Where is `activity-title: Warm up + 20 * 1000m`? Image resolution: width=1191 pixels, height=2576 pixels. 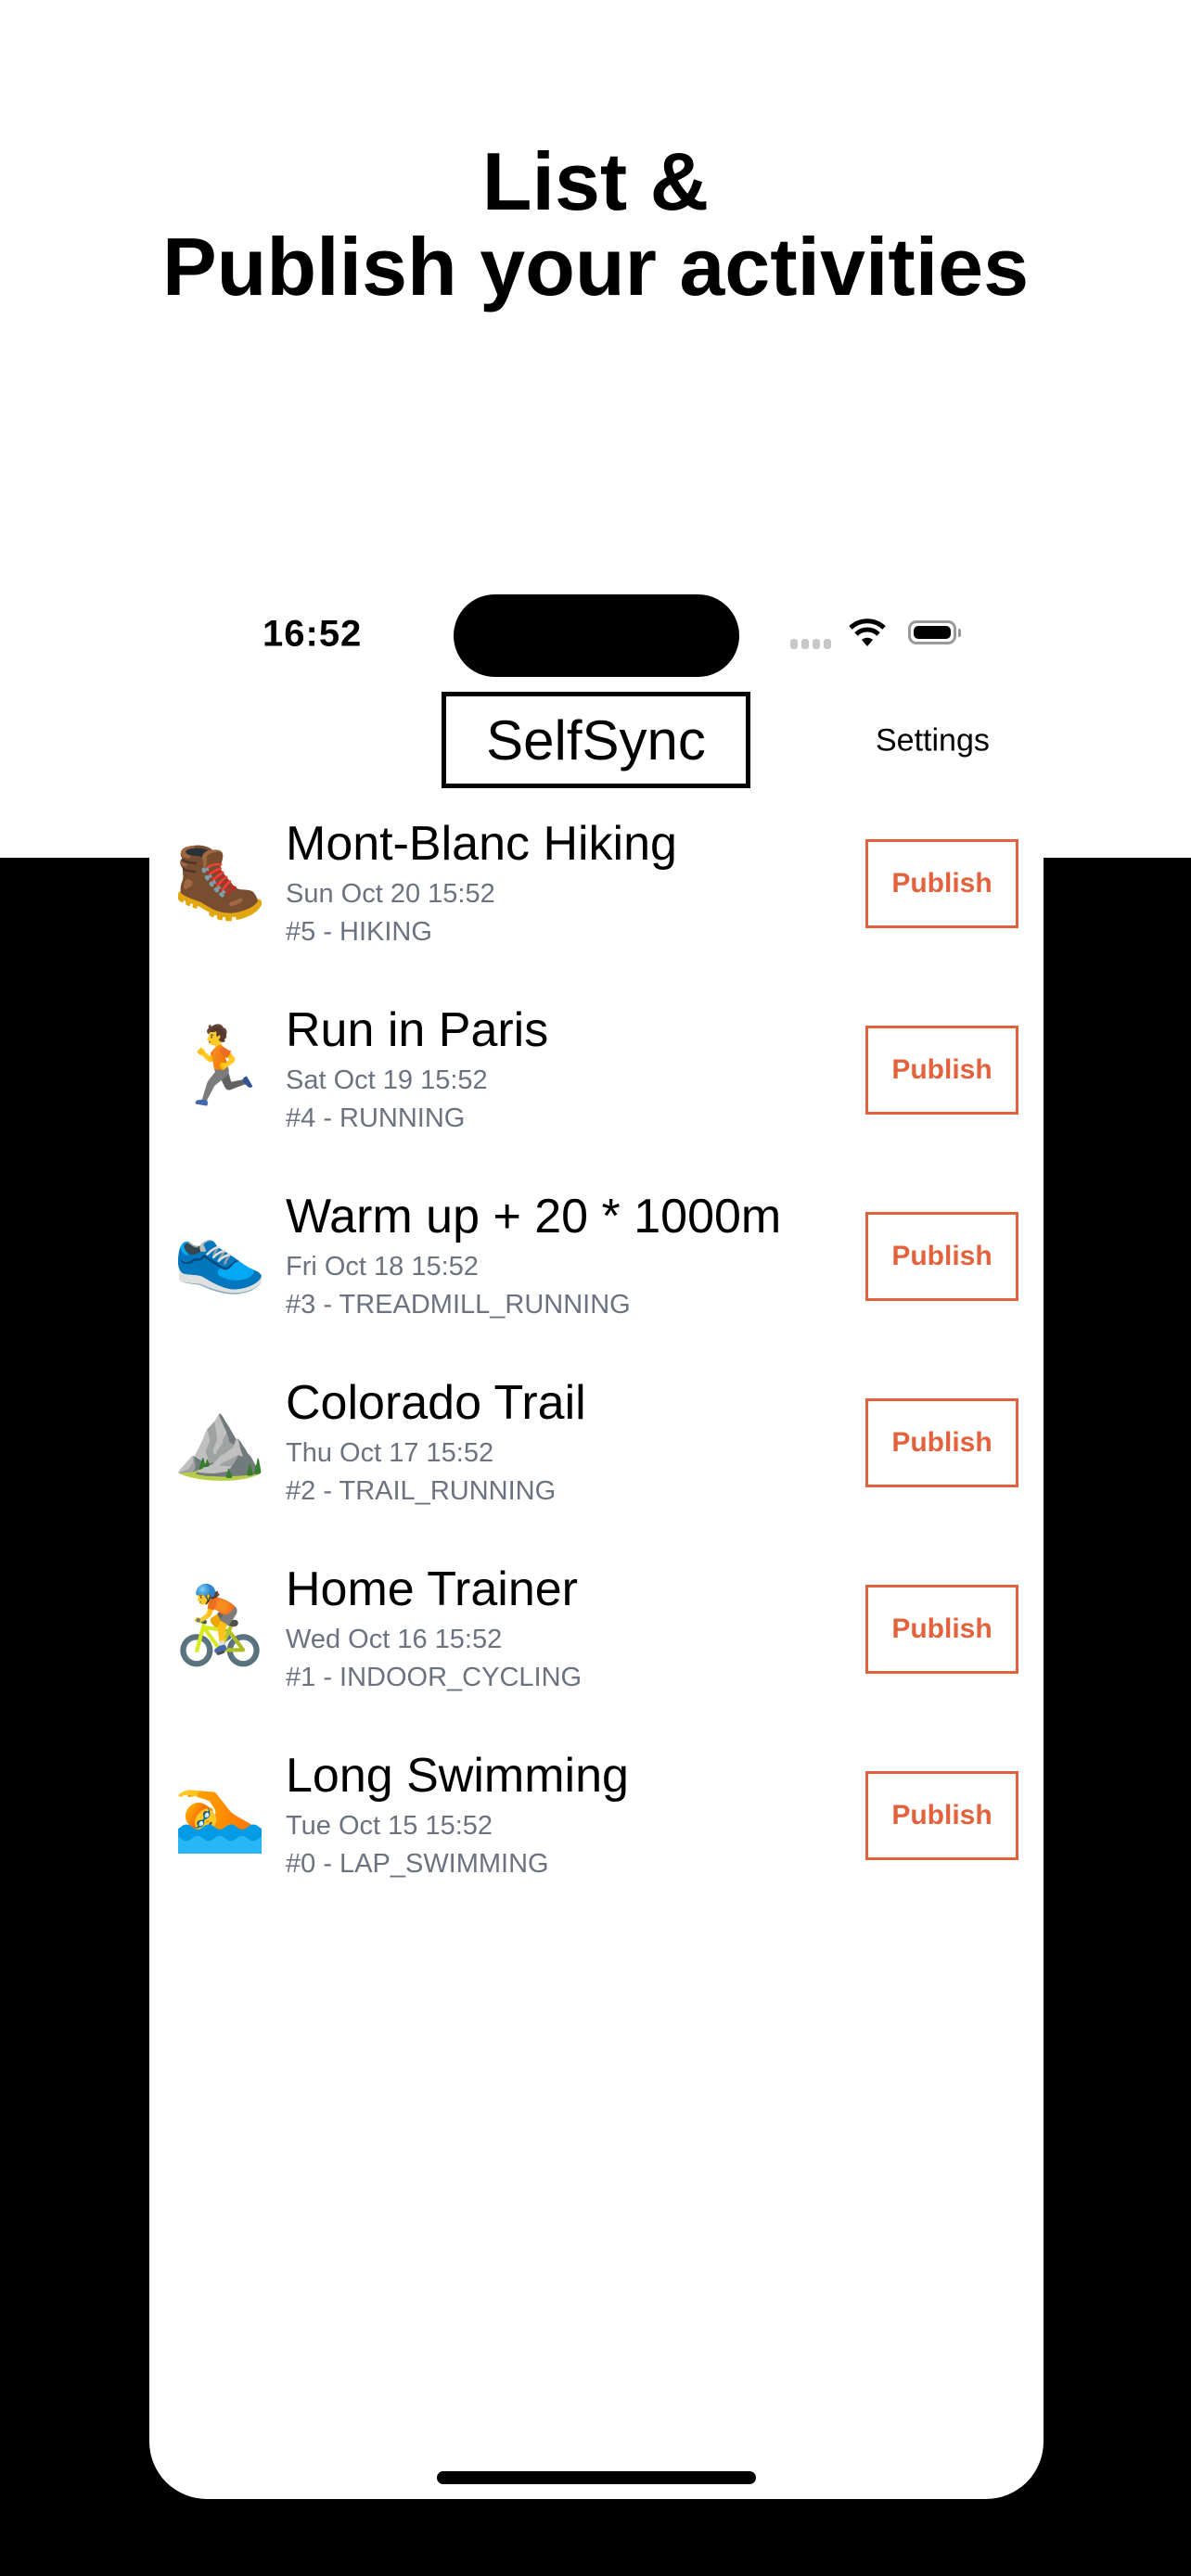 activity-title: Warm up + 20 * 1000m is located at coordinates (534, 1216).